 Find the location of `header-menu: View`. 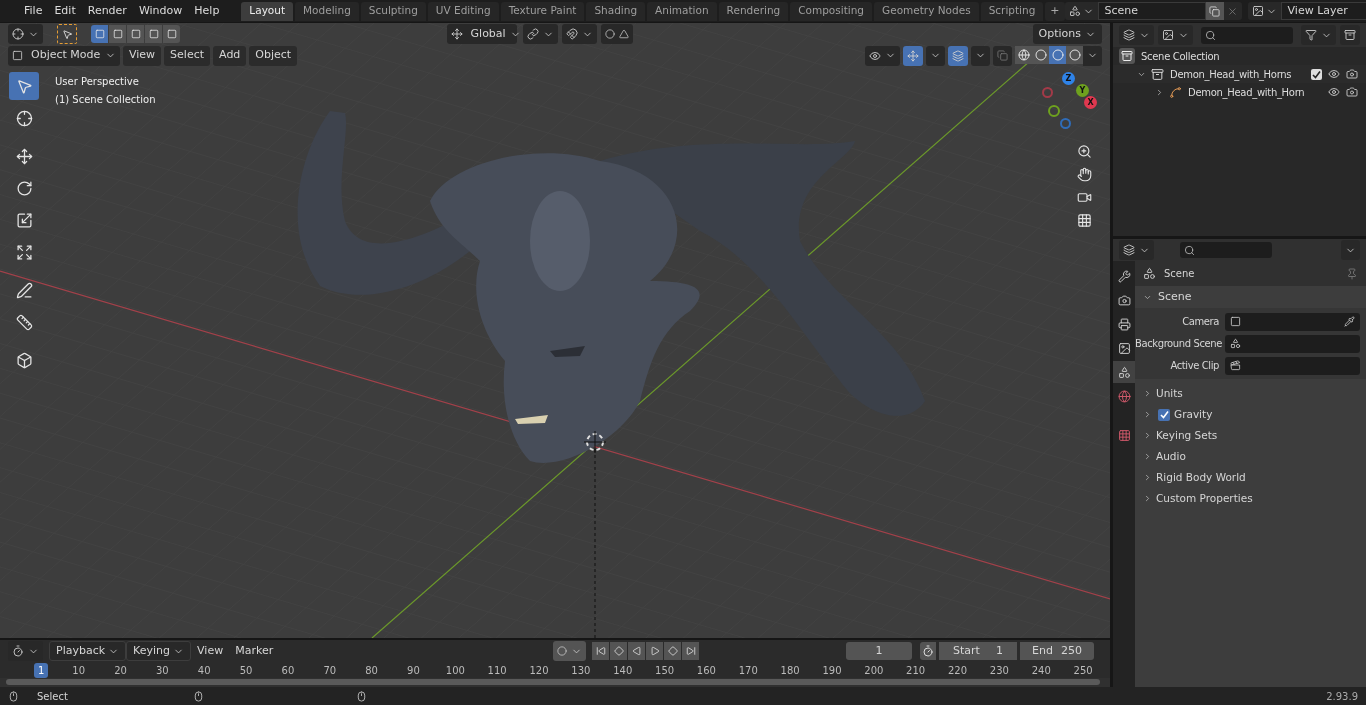

header-menu: View is located at coordinates (142, 55).